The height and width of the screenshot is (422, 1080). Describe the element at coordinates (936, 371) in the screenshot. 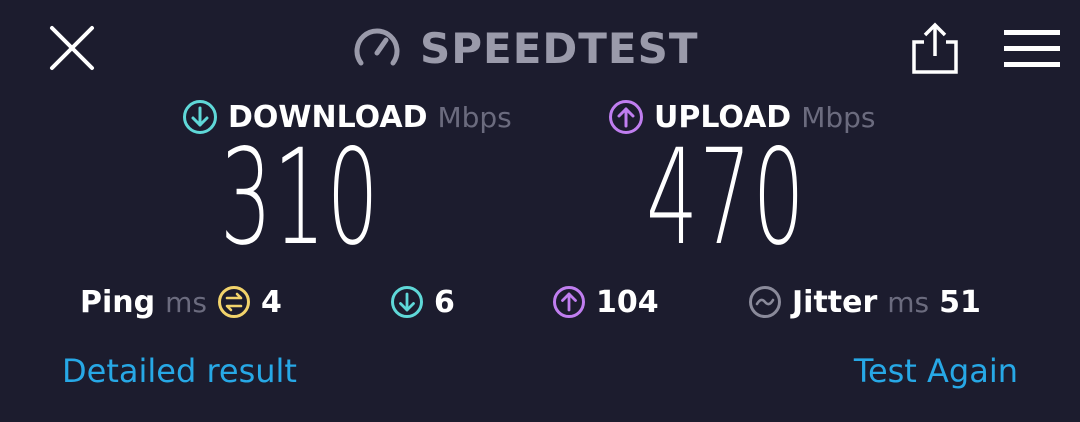

I see `test-again-link: Test Again` at that location.